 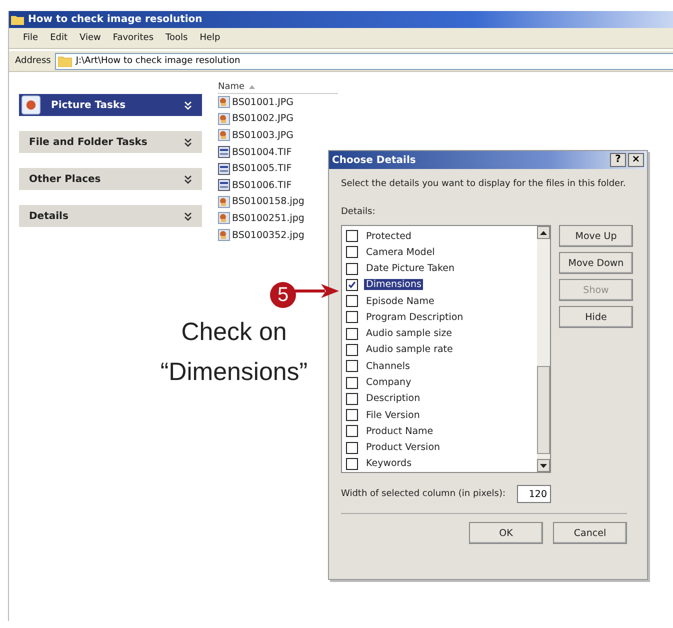 What do you see at coordinates (65, 179) in the screenshot?
I see `task-panel-title: Other Places` at bounding box center [65, 179].